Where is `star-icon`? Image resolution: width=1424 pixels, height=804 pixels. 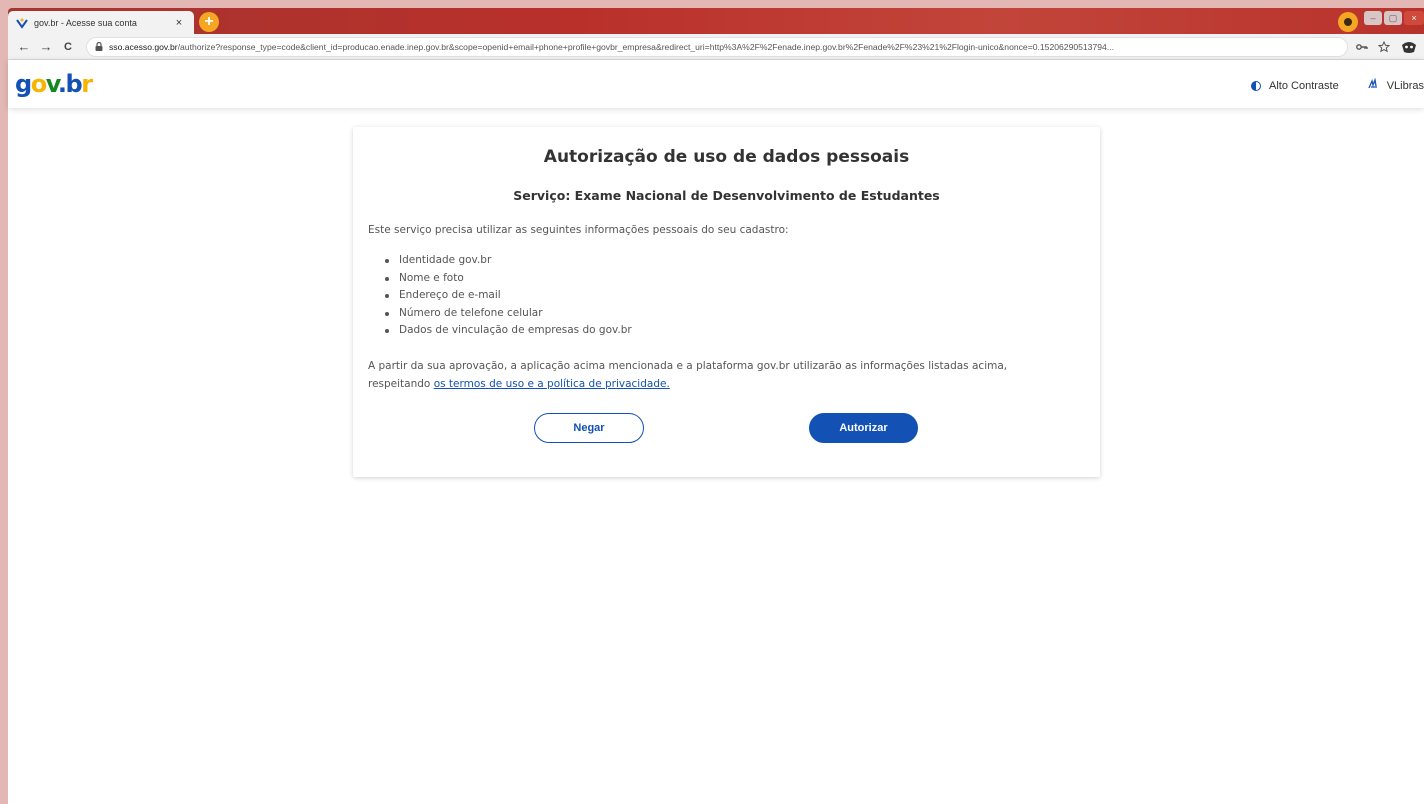
star-icon is located at coordinates (1384, 46).